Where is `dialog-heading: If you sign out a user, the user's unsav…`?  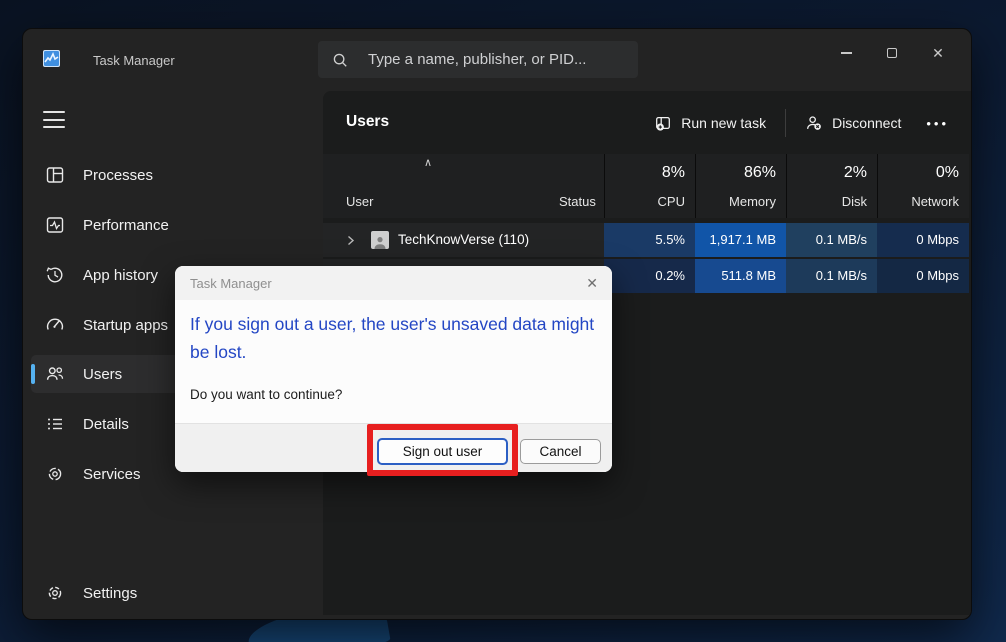 dialog-heading: If you sign out a user, the user's unsav… is located at coordinates (392, 338).